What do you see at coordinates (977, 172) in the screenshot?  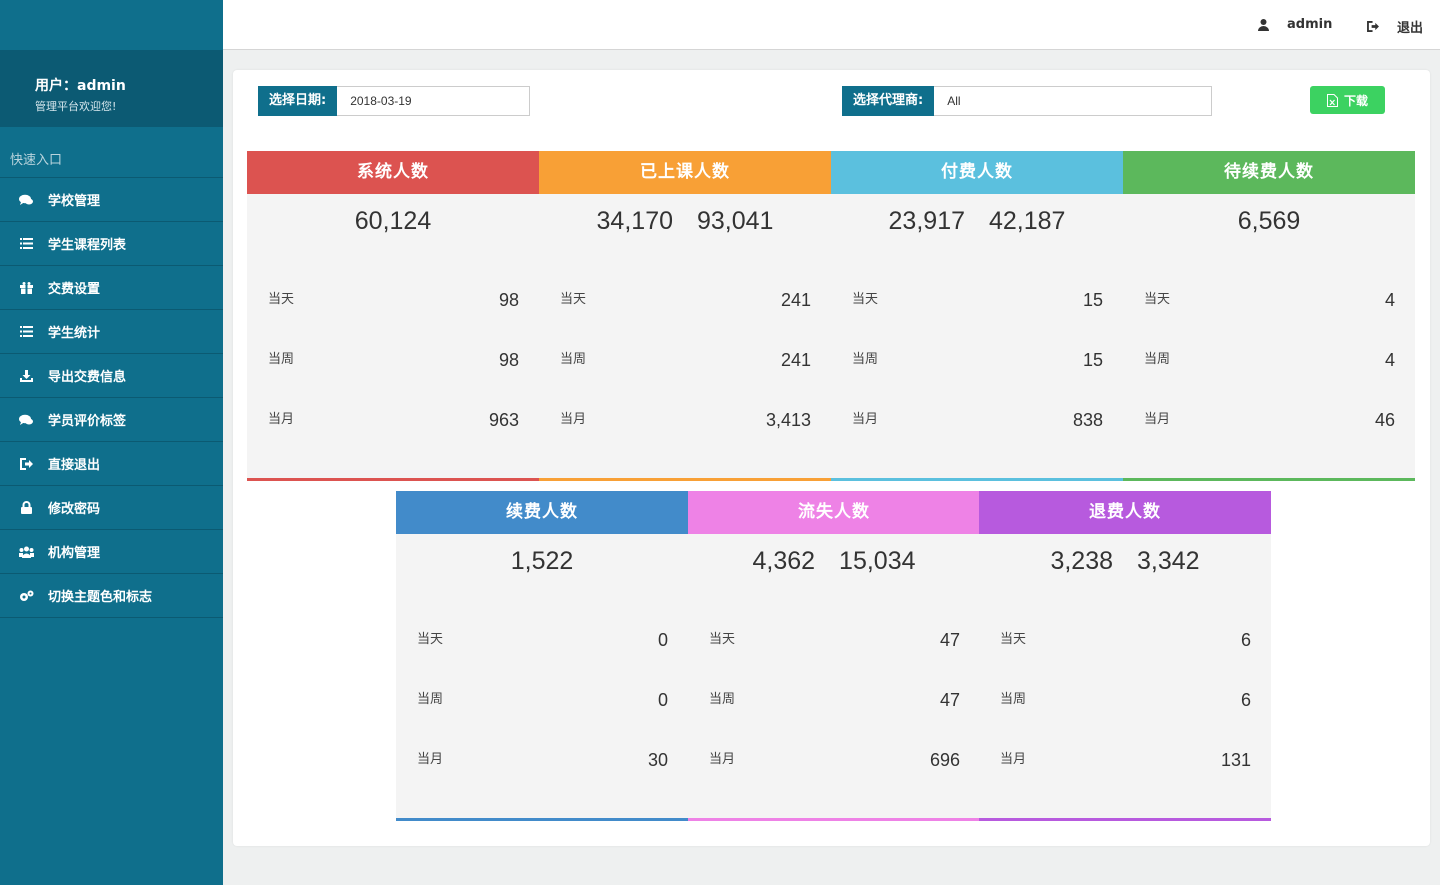 I see `card-title: 付费人数` at bounding box center [977, 172].